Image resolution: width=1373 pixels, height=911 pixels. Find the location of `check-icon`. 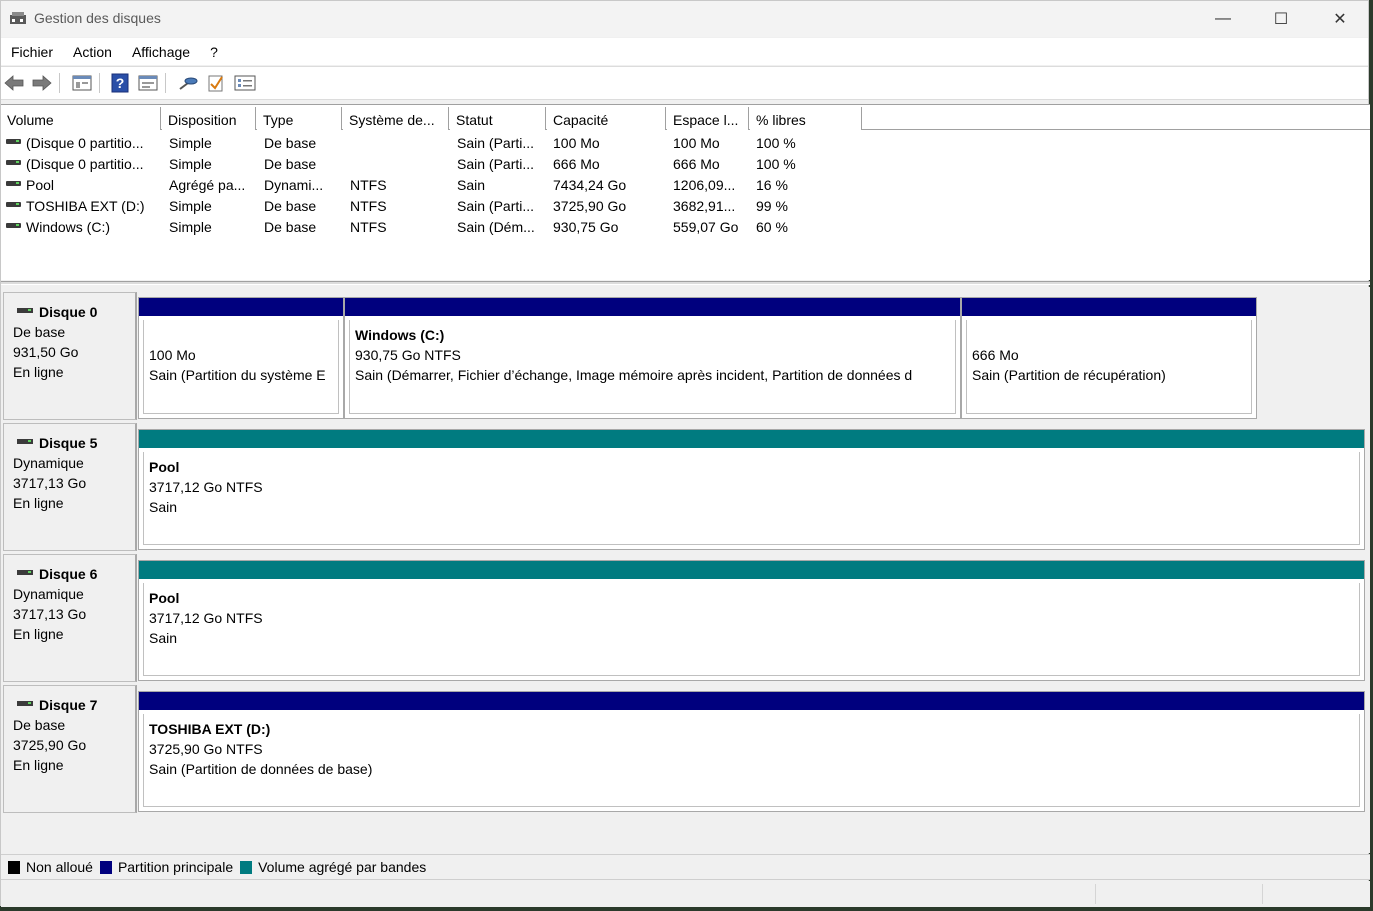

check-icon is located at coordinates (216, 83).